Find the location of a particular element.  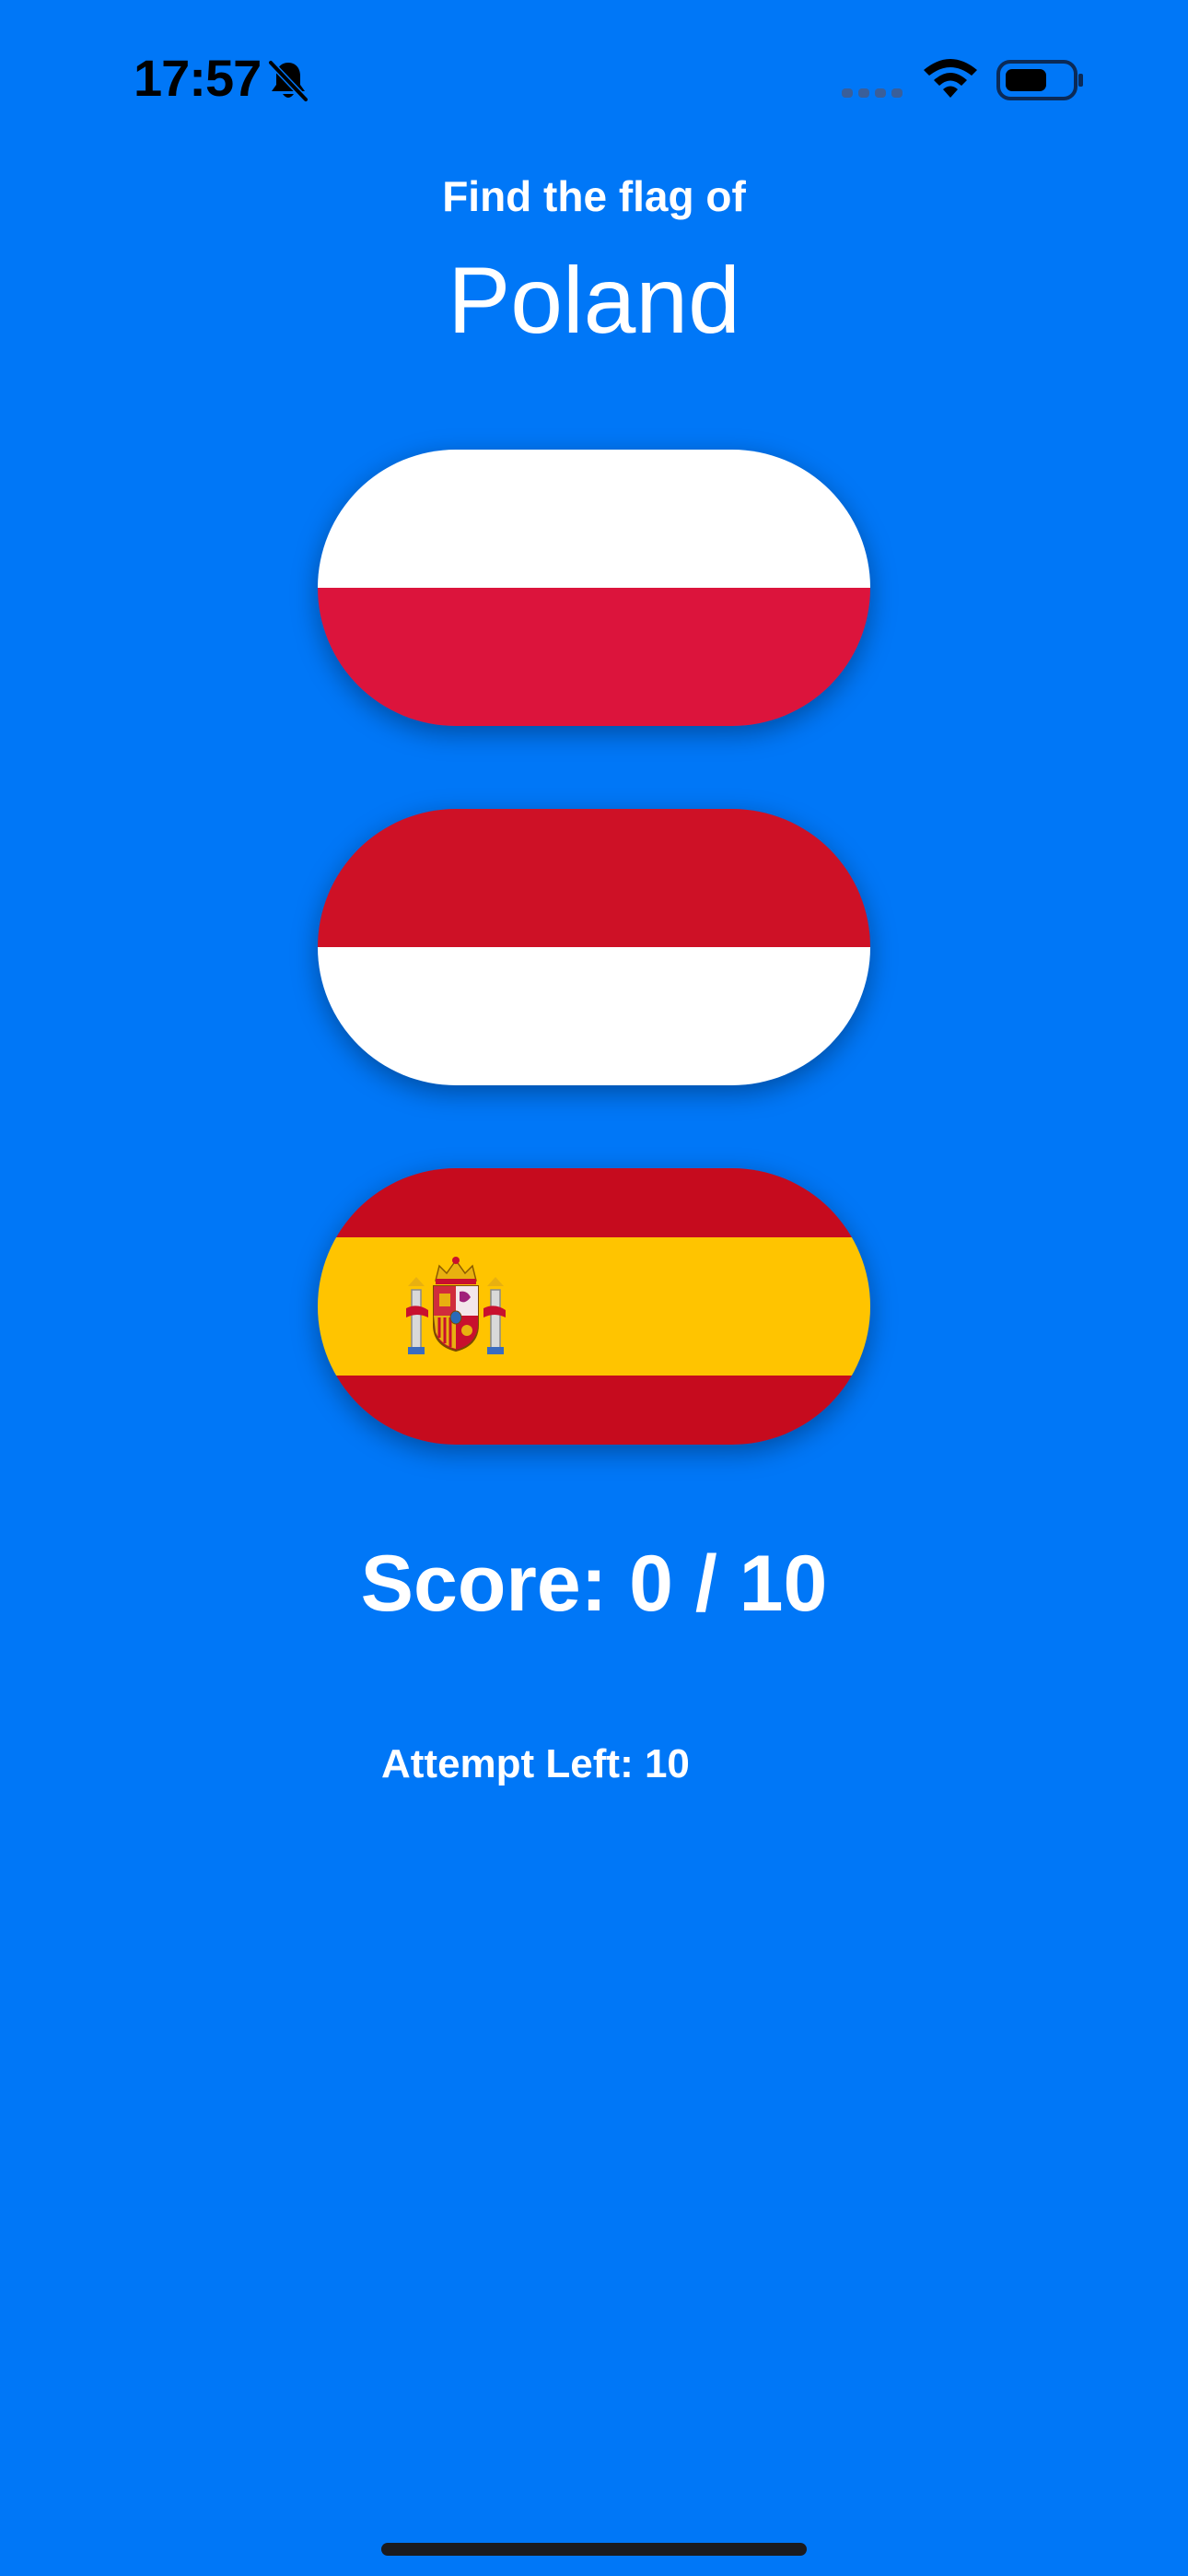

bell-slash-icon is located at coordinates (288, 81).